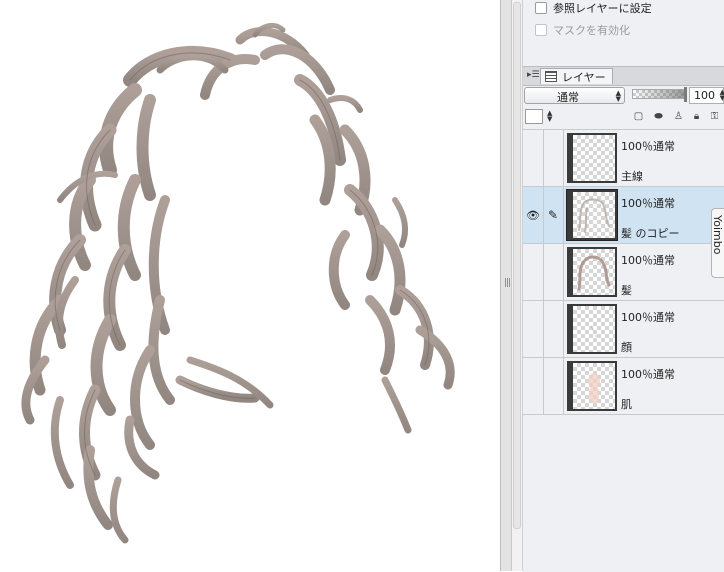 The width and height of the screenshot is (724, 572). Describe the element at coordinates (623, 118) in the screenshot. I see `layer-tool-row: ▲ ▼ ▢ ⬬ ♙ 🔒︎ ⚿` at that location.